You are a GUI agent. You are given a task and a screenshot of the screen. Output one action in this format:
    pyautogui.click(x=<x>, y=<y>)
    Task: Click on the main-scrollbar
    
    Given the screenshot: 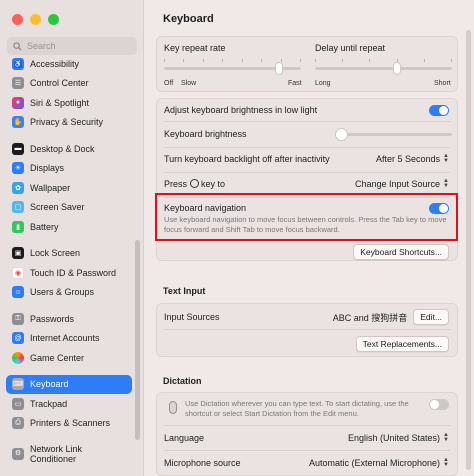 What is the action you would take?
    pyautogui.click(x=468, y=250)
    